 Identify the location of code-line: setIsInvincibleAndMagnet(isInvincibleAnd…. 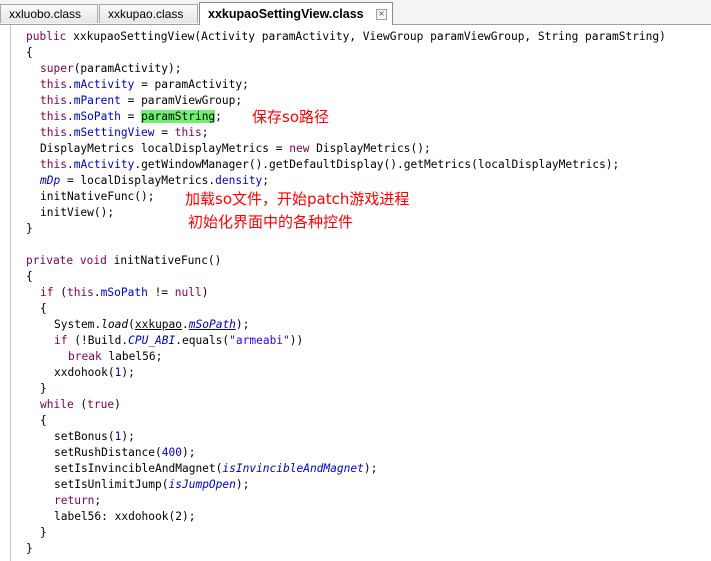
(215, 469).